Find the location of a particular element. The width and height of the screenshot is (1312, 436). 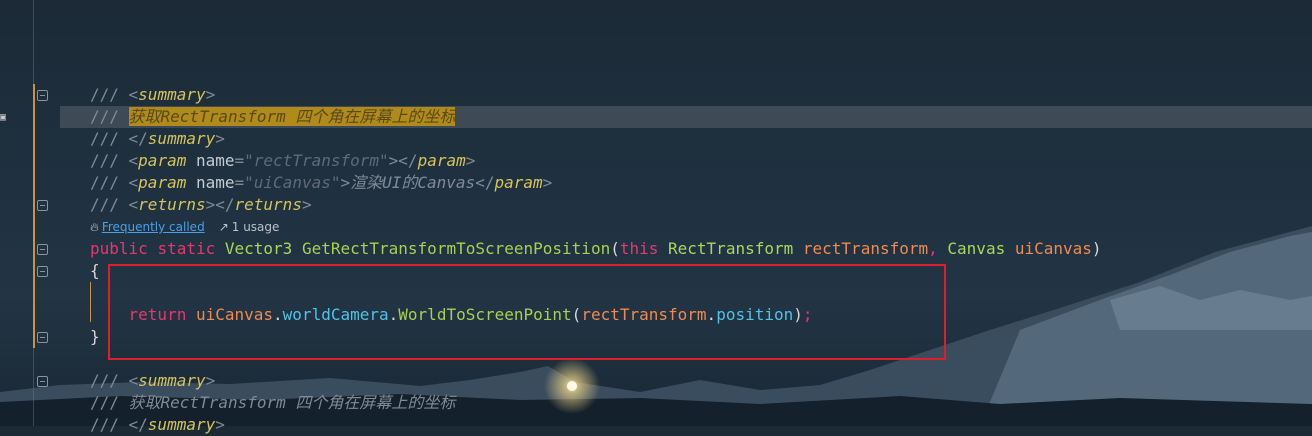

type-name: RectTransform is located at coordinates (730, 248).